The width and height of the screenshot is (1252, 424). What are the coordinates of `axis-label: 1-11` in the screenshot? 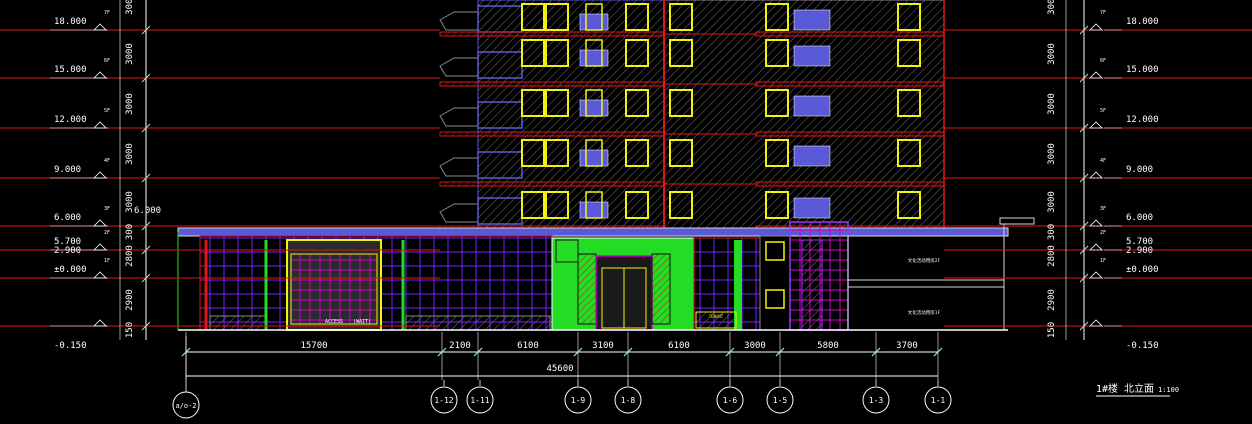 It's located at (479, 400).